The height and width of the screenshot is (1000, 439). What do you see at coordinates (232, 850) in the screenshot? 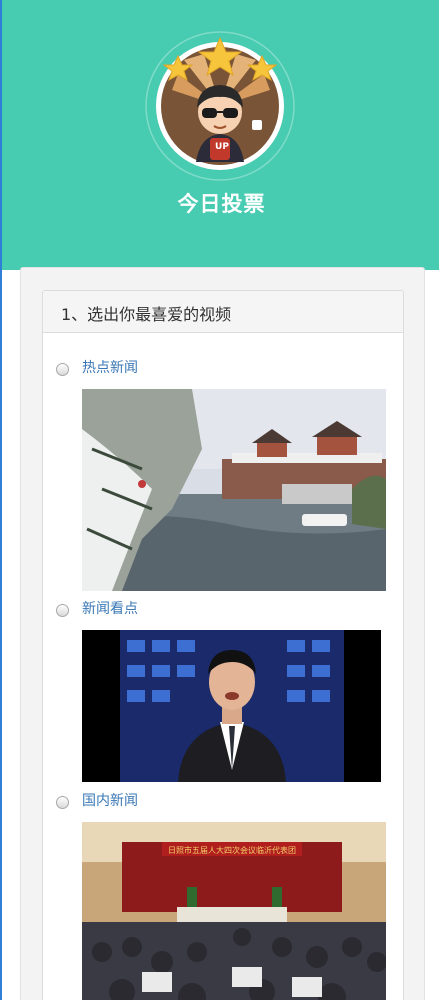
I see `banner-text: 日照市五届人大四次会议临沂代表团` at bounding box center [232, 850].